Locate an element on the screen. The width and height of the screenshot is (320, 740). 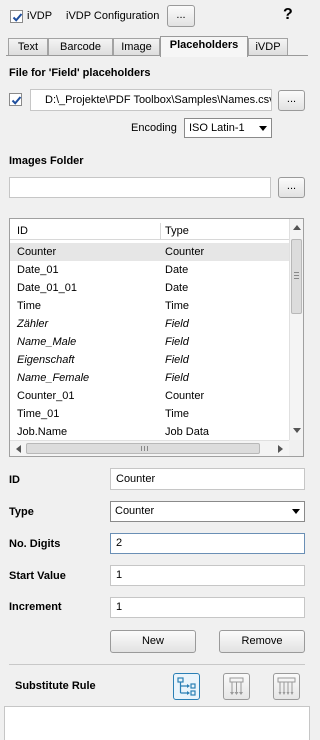
id-input: Counter is located at coordinates (207, 479).